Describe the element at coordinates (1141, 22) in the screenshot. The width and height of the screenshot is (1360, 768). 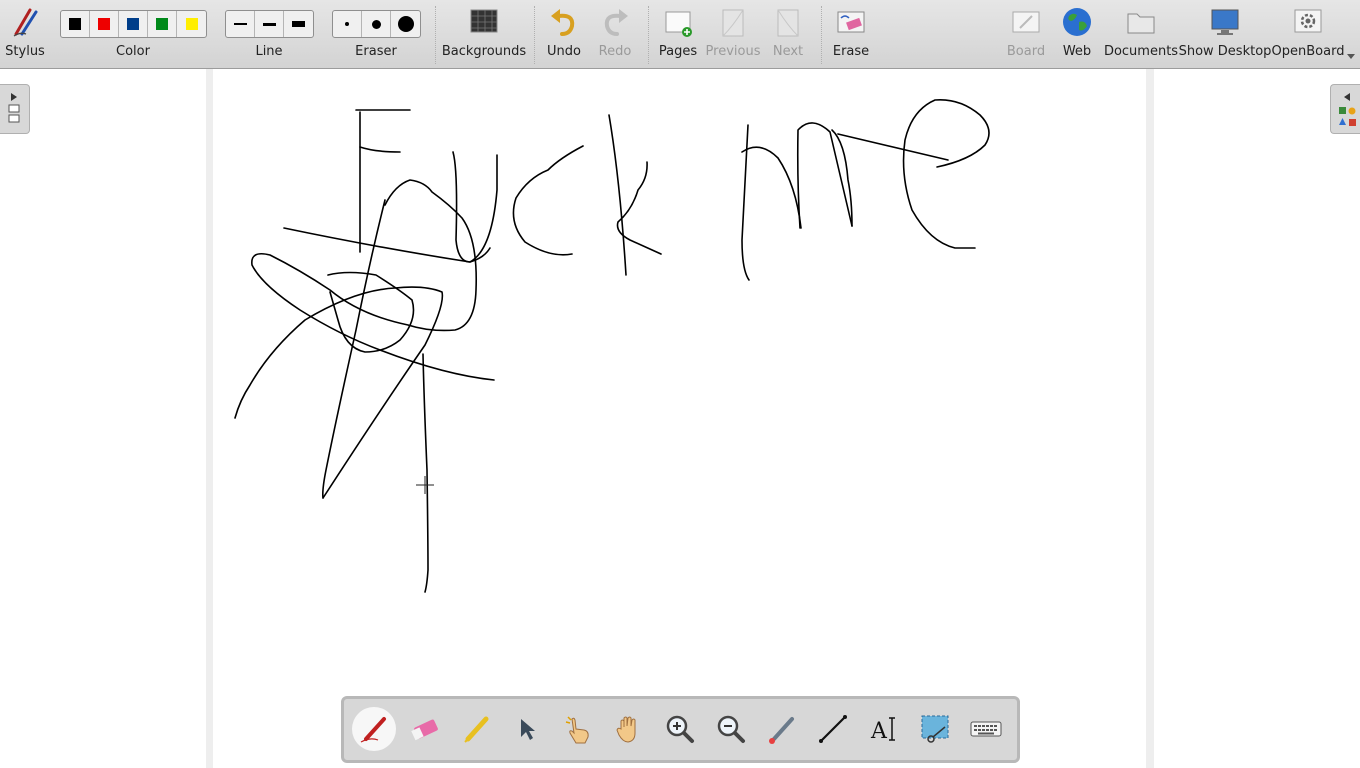
I see `documents-folder-icon` at that location.